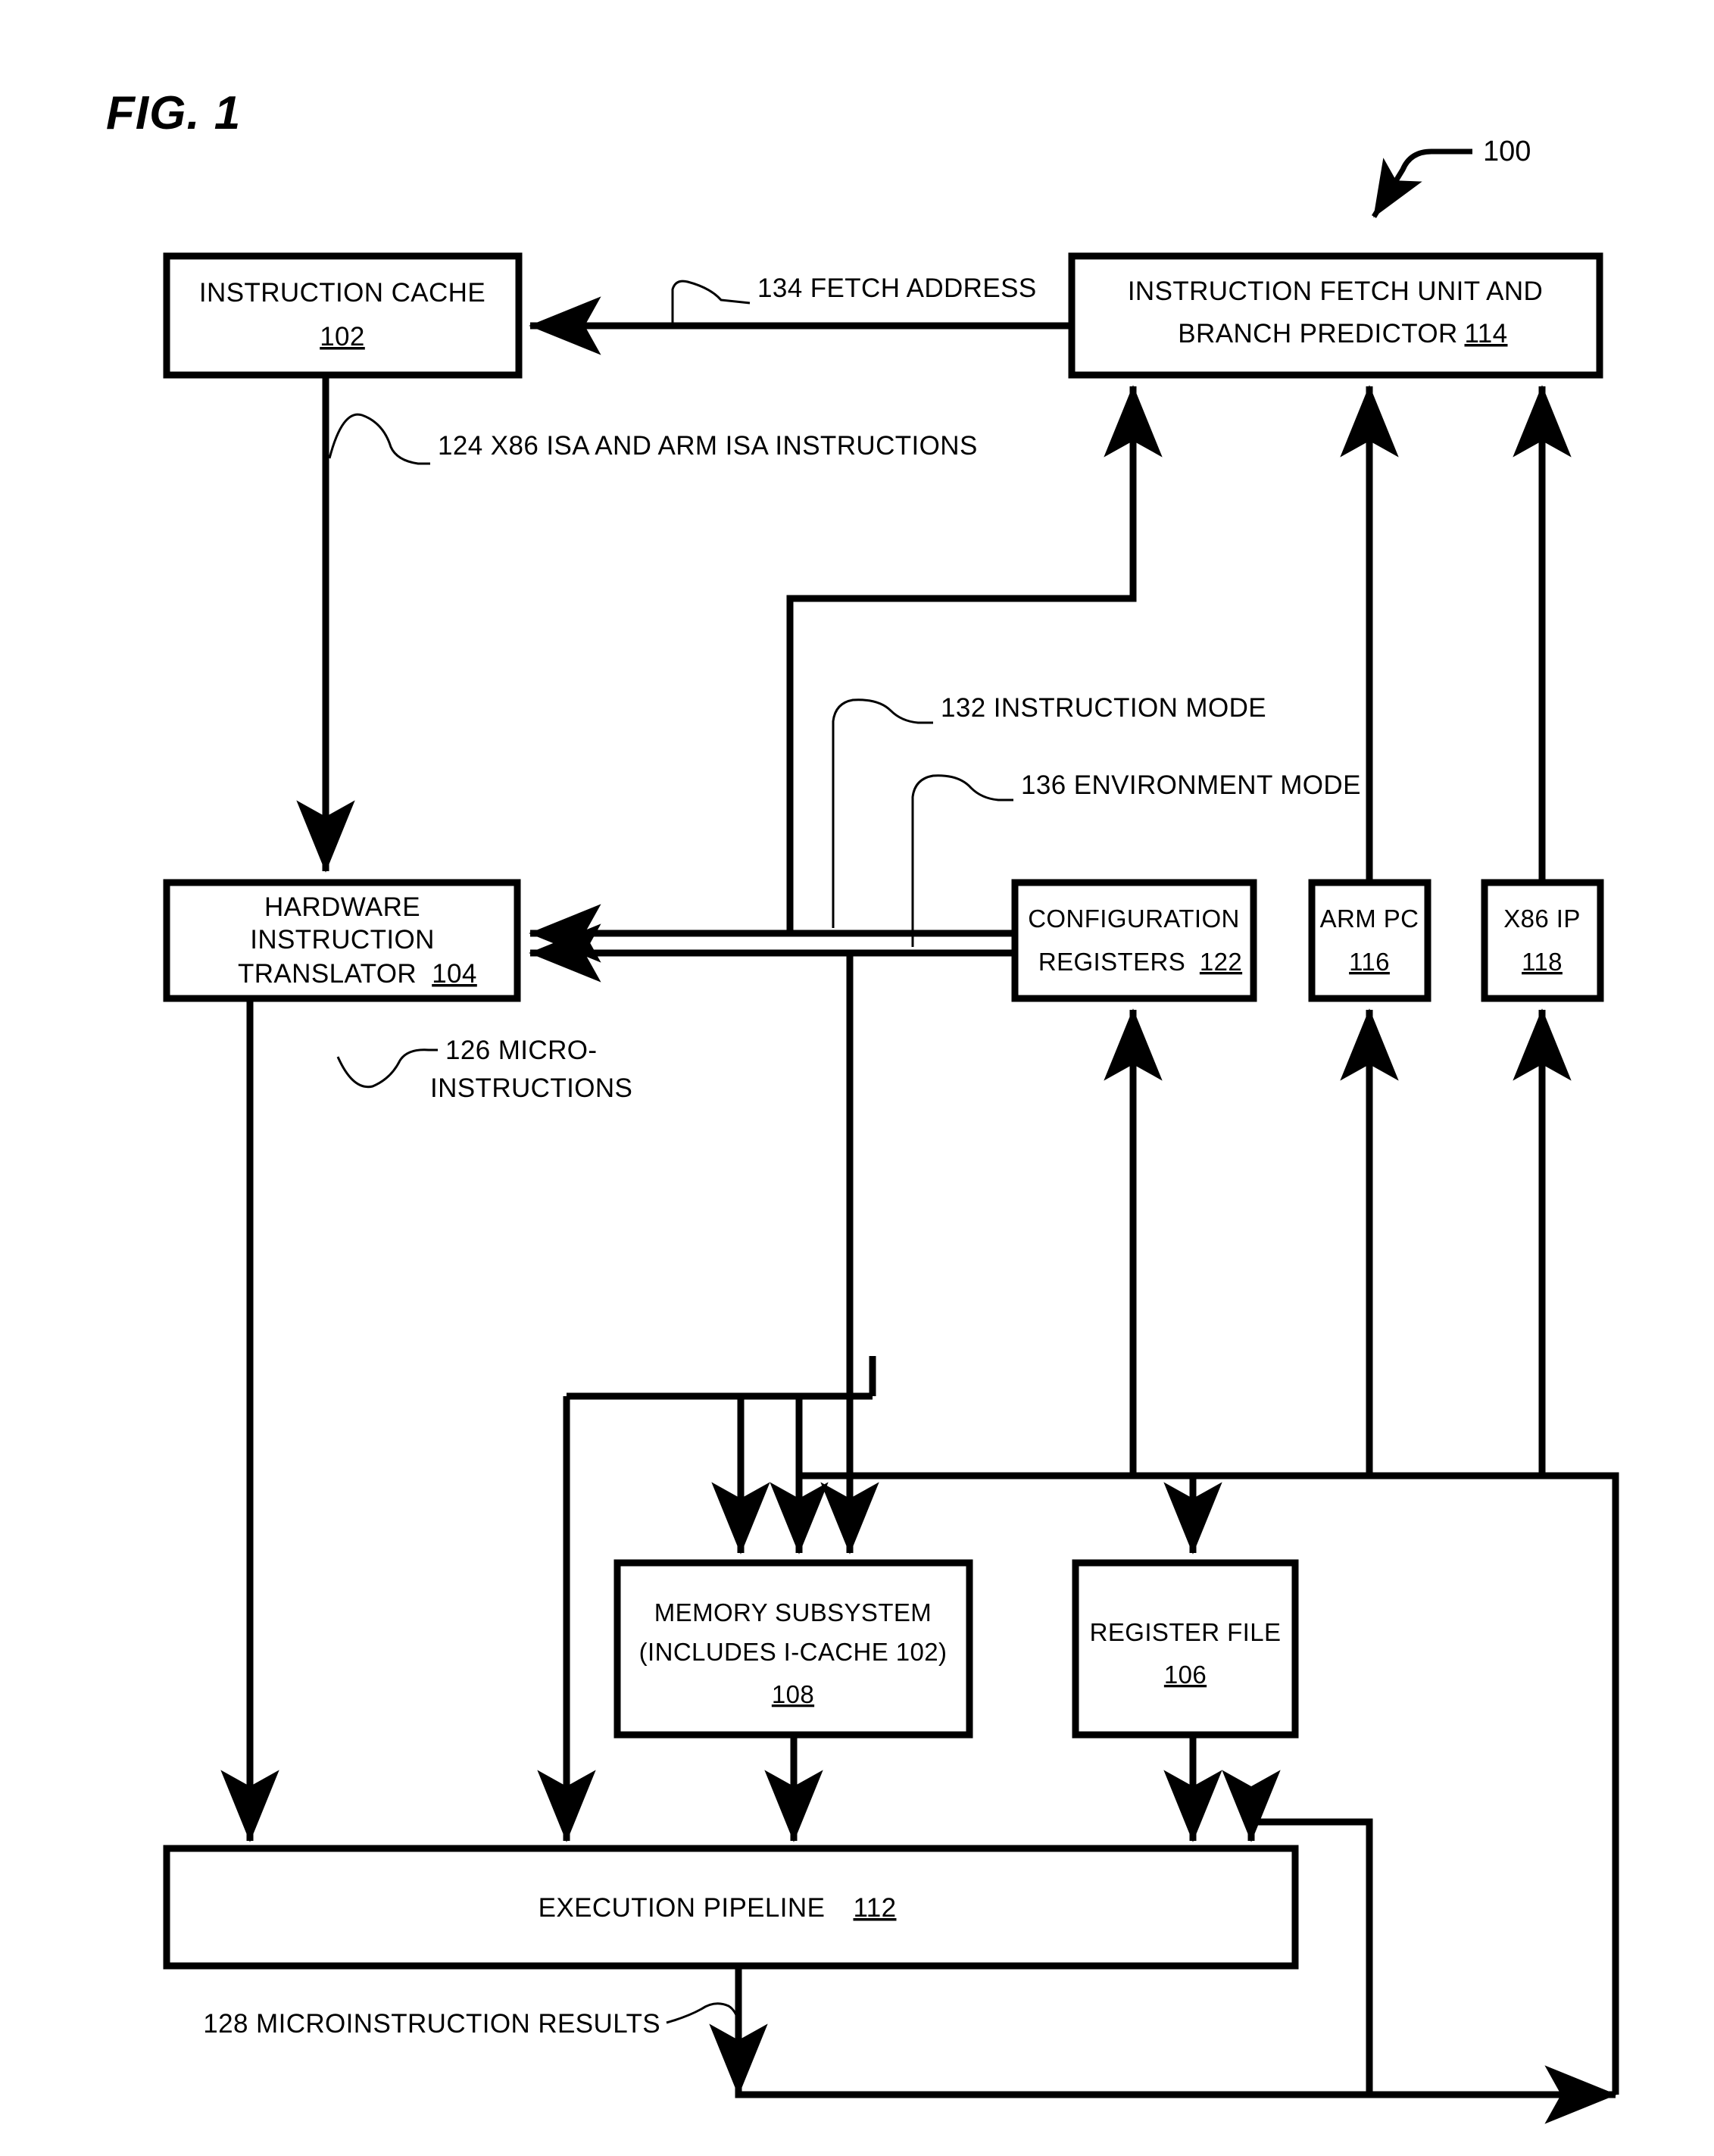 The image size is (1714, 2156). What do you see at coordinates (1111, 962) in the screenshot?
I see `config-registers-label-line2: REGISTERS` at bounding box center [1111, 962].